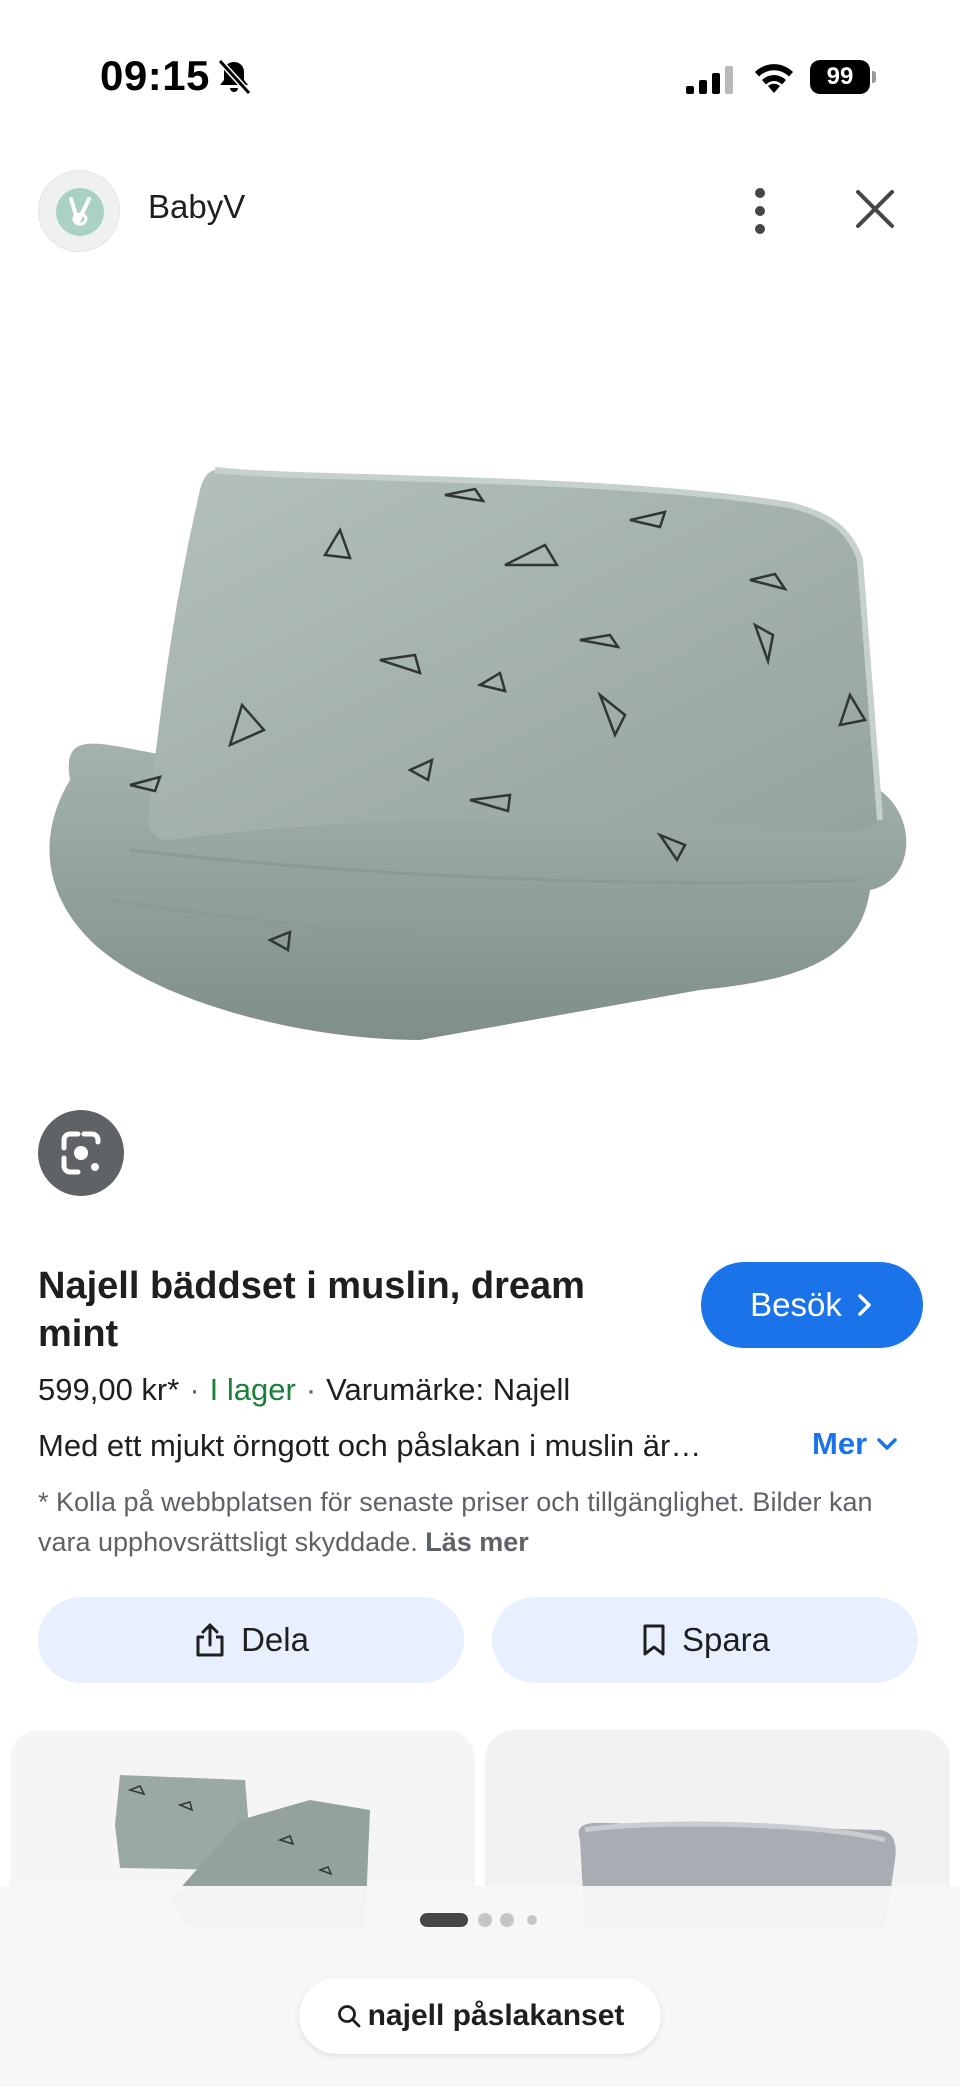 The width and height of the screenshot is (960, 2087). What do you see at coordinates (448, 1389) in the screenshot?
I see `brand: Varumärke: Najell` at bounding box center [448, 1389].